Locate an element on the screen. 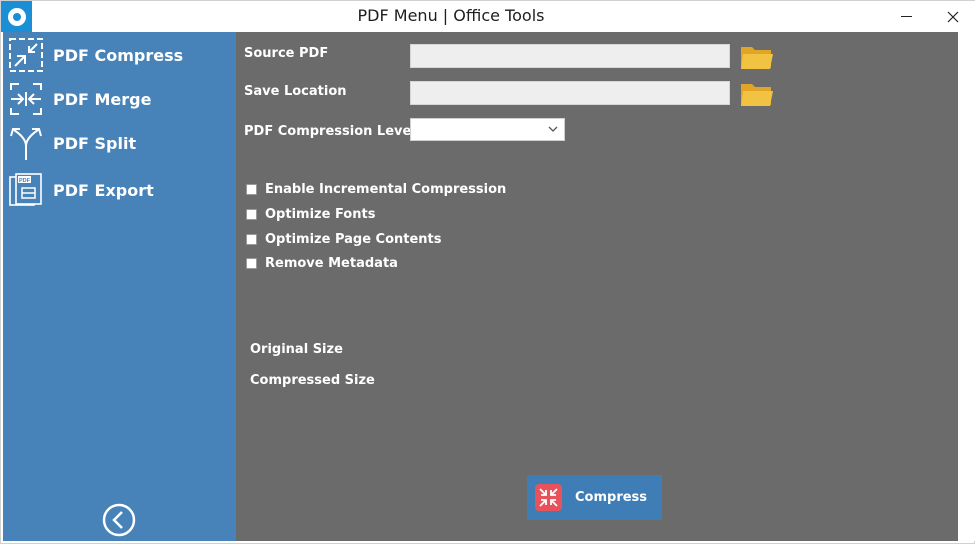 The image size is (975, 544). option-optimize-page-contents: Optimize Page Contents is located at coordinates (344, 239).